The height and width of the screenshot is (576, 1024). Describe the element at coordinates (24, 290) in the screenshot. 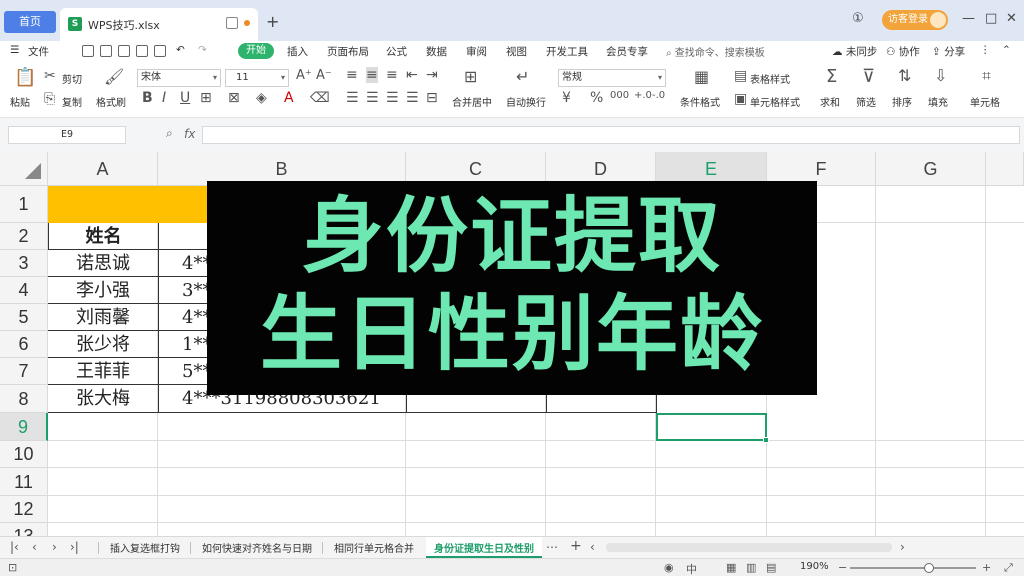

I see `row-header-4: 4` at that location.